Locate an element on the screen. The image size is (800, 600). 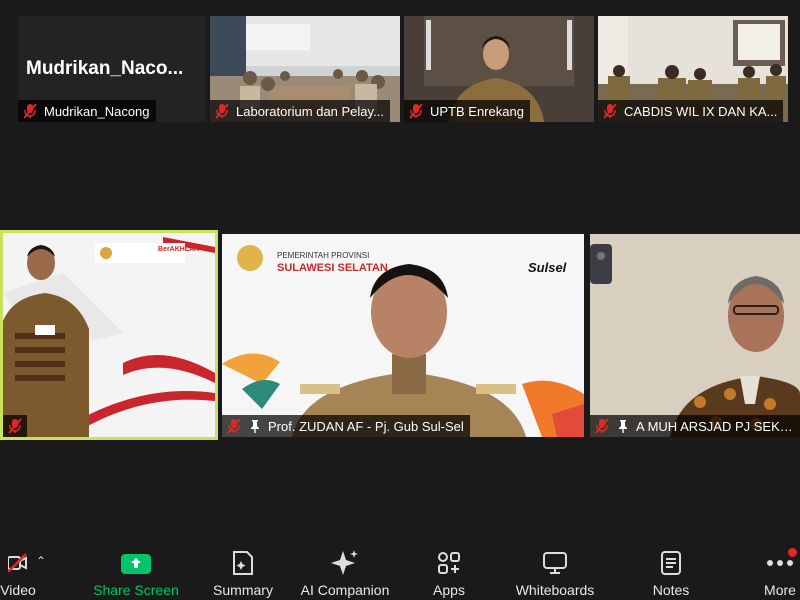
summary-button: Summary is located at coordinates (243, 570).